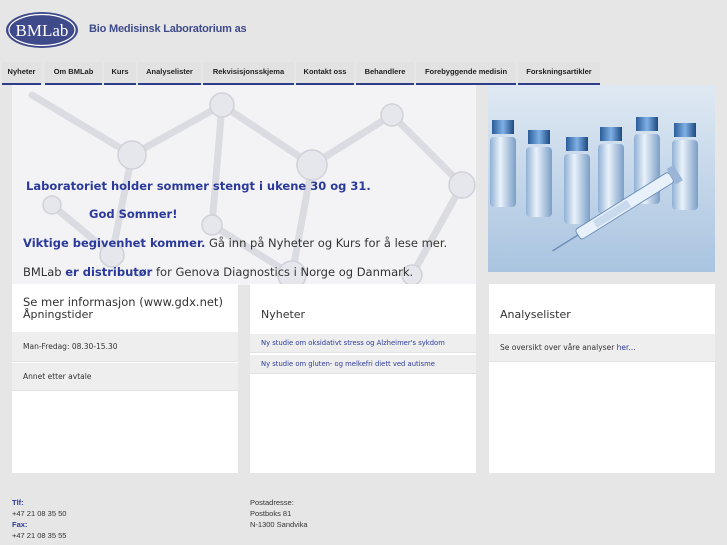 The width and height of the screenshot is (727, 545). Describe the element at coordinates (466, 73) in the screenshot. I see `nav-item-forebyggende-medisin: Forebyggende medisin` at that location.